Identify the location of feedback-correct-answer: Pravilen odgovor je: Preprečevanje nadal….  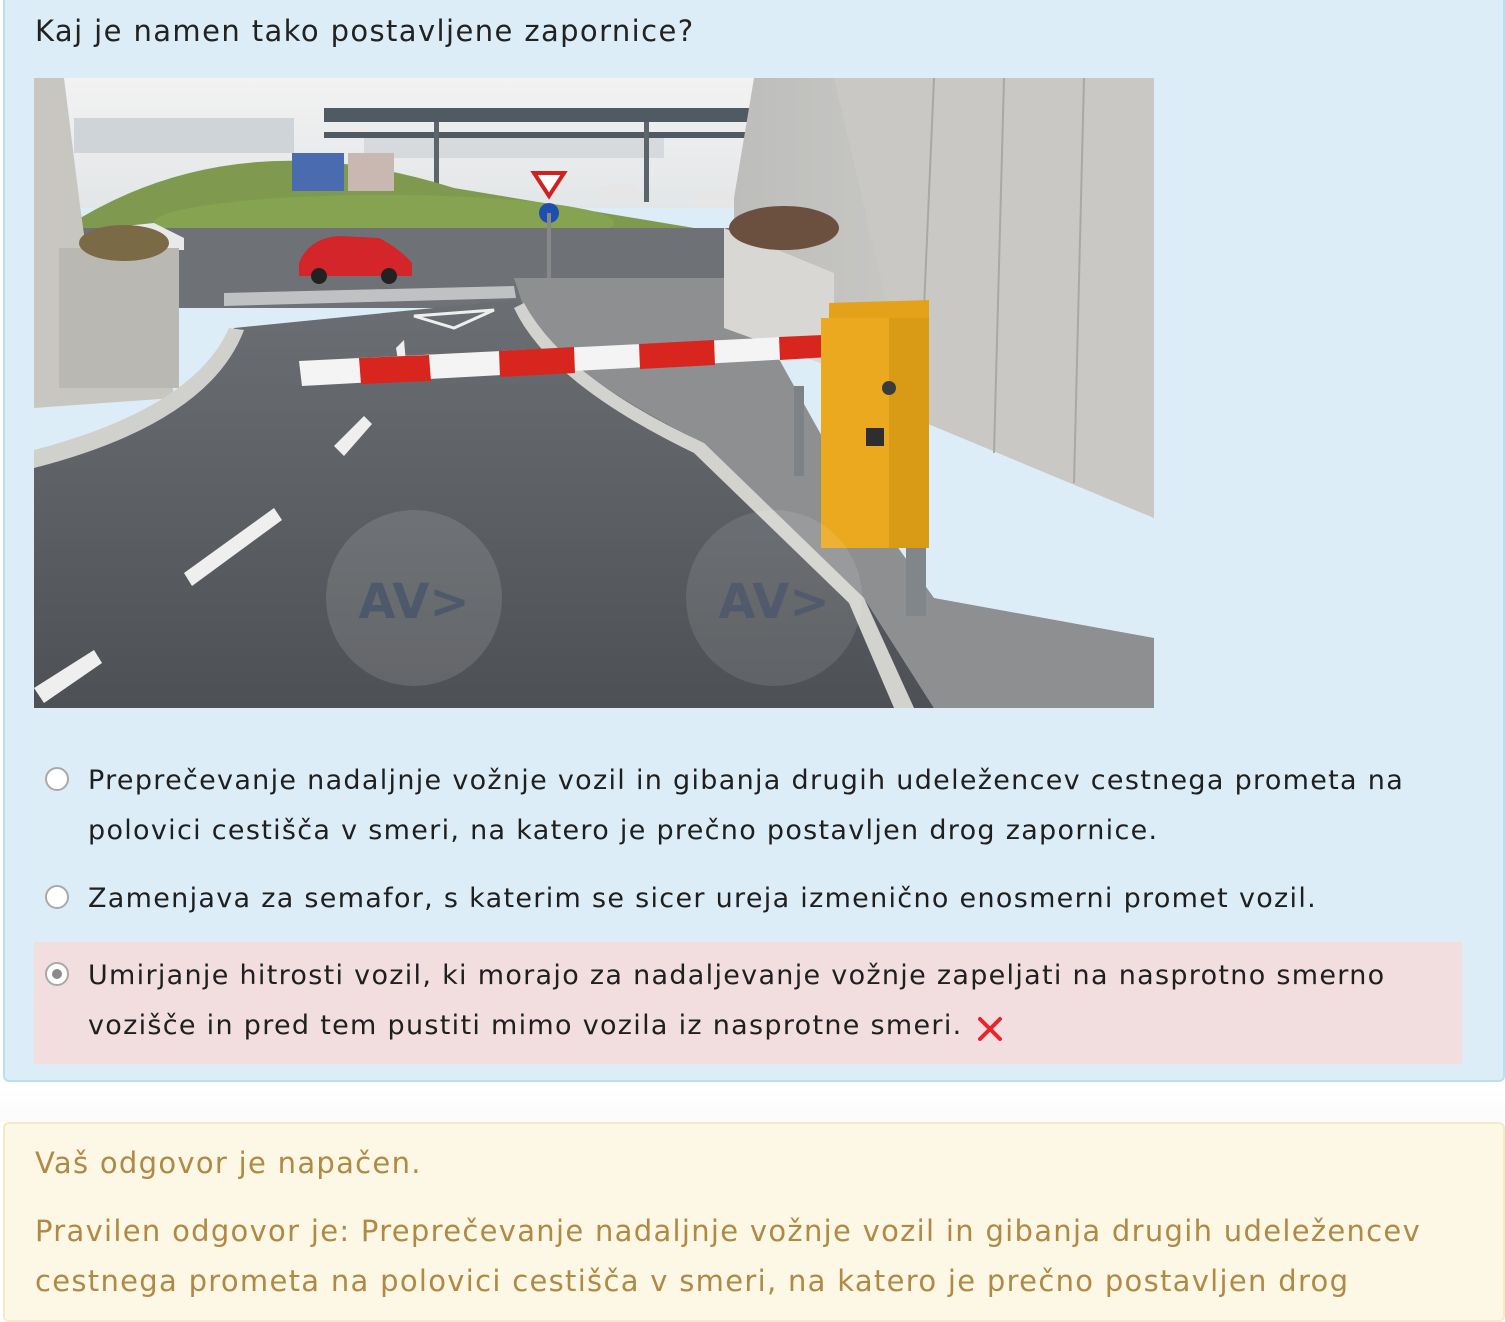
(728, 1256).